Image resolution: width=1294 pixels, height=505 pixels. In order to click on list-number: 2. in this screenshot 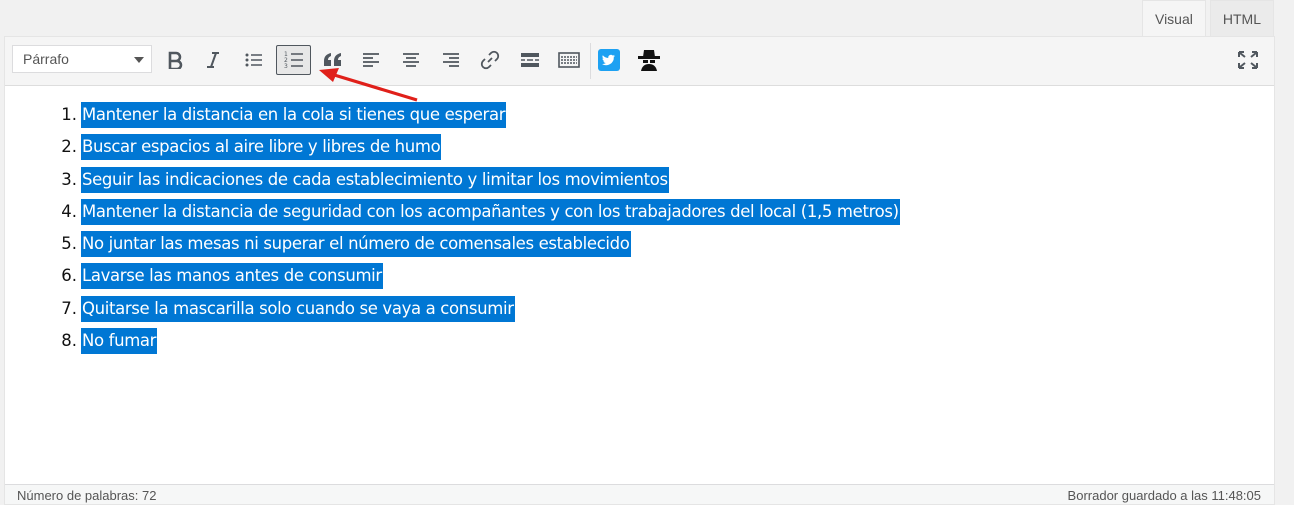, I will do `click(69, 147)`.